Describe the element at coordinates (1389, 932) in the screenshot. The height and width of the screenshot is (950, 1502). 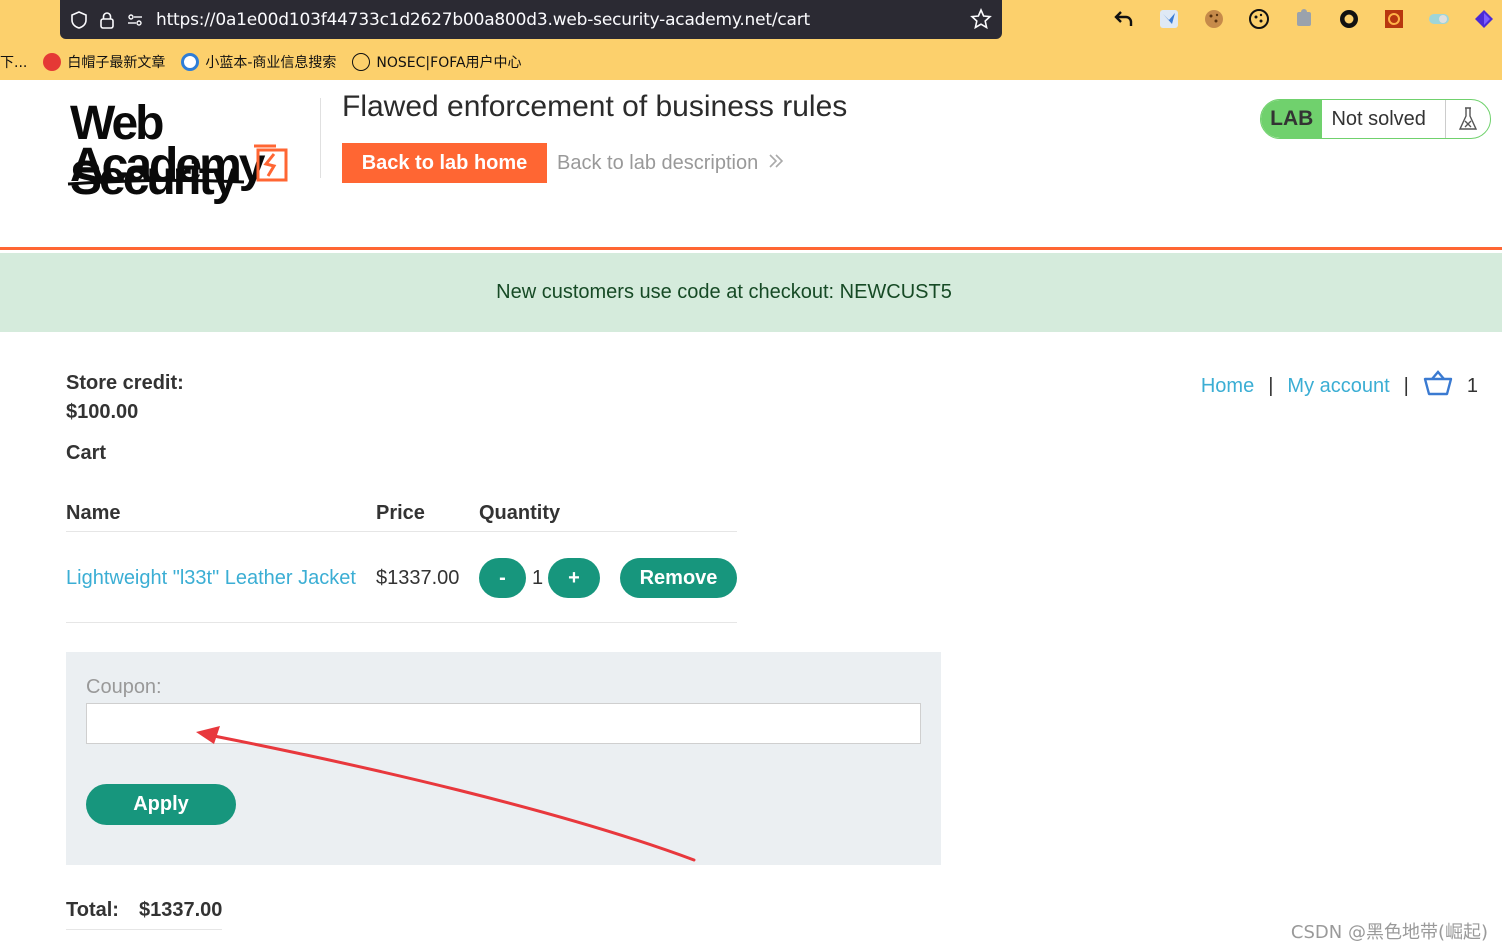
I see `csdn-watermark: CSDN @黑色地带(崛起)` at that location.